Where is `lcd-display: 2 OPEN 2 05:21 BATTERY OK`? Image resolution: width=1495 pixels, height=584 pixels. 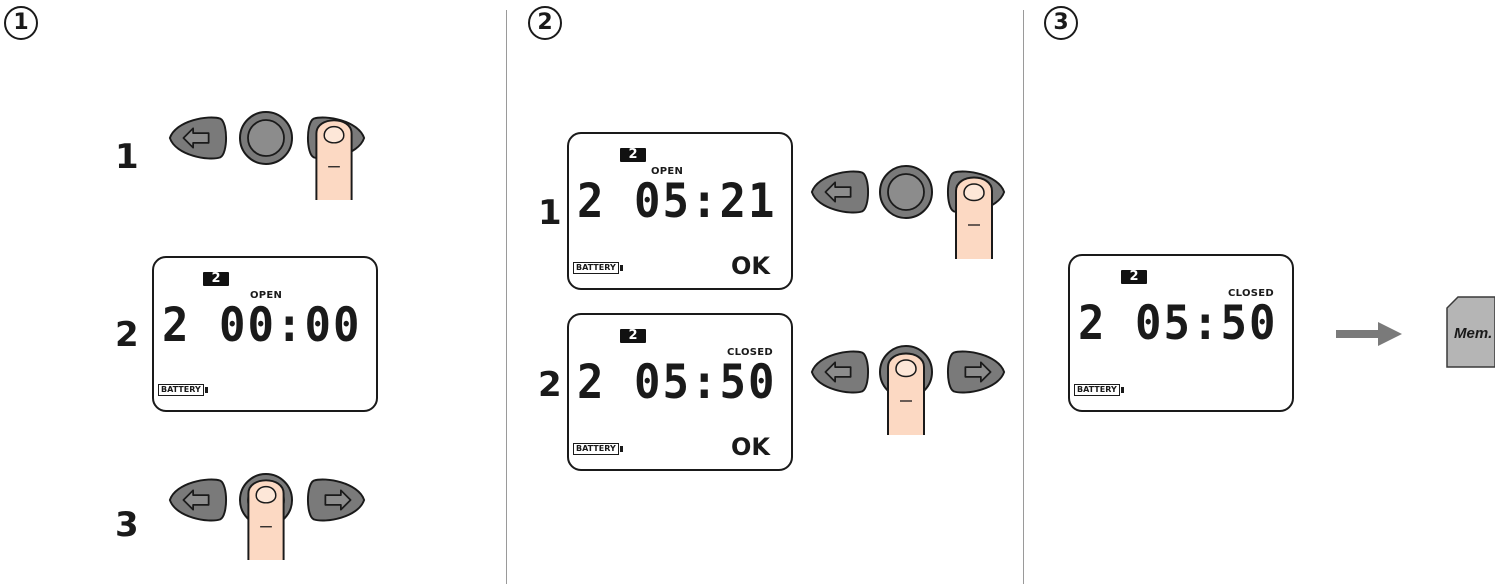
lcd-display: 2 OPEN 2 05:21 BATTERY OK is located at coordinates (680, 211).